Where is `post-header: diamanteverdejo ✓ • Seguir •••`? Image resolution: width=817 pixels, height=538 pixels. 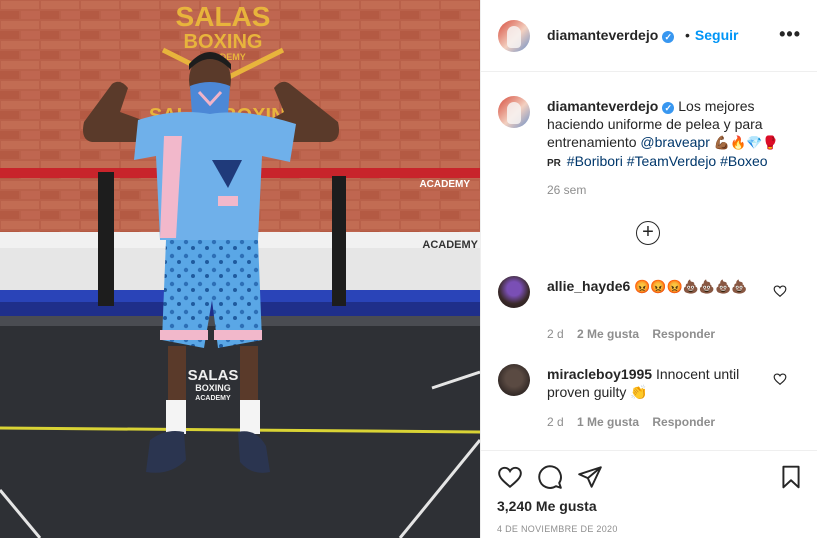 post-header: diamanteverdejo ✓ • Seguir ••• is located at coordinates (649, 36).